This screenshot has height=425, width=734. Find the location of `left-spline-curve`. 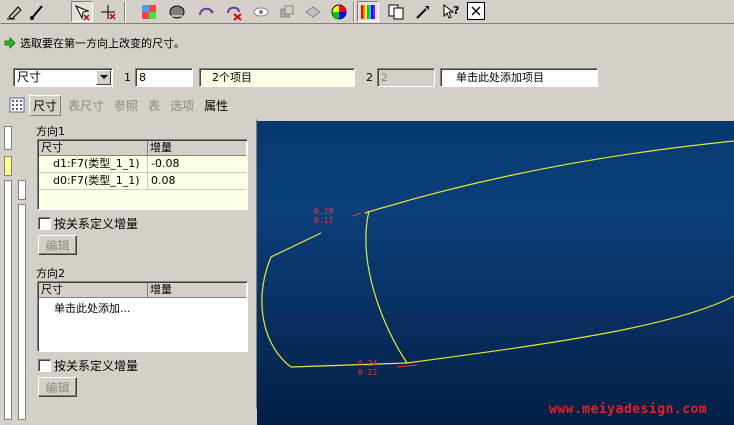

left-spline-curve is located at coordinates (334, 300).